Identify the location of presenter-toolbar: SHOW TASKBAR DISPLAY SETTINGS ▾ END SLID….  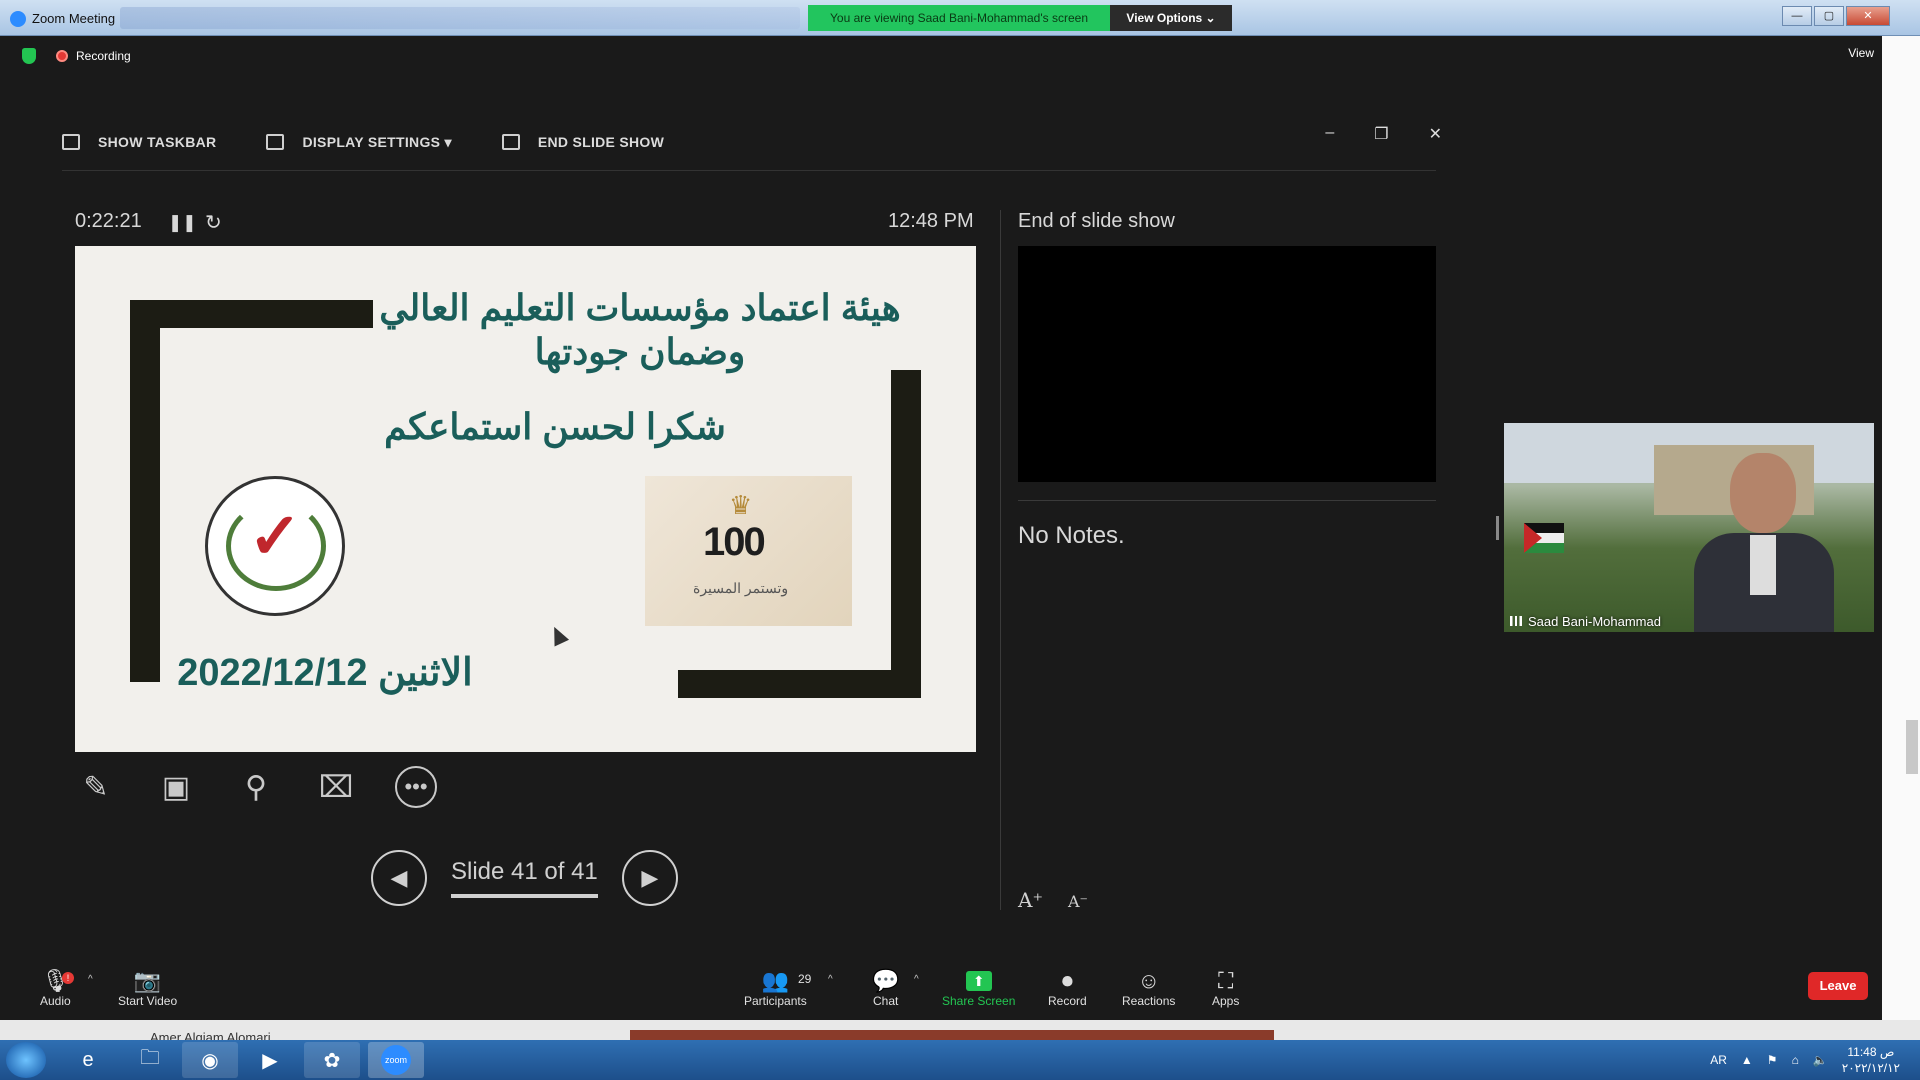
(363, 142).